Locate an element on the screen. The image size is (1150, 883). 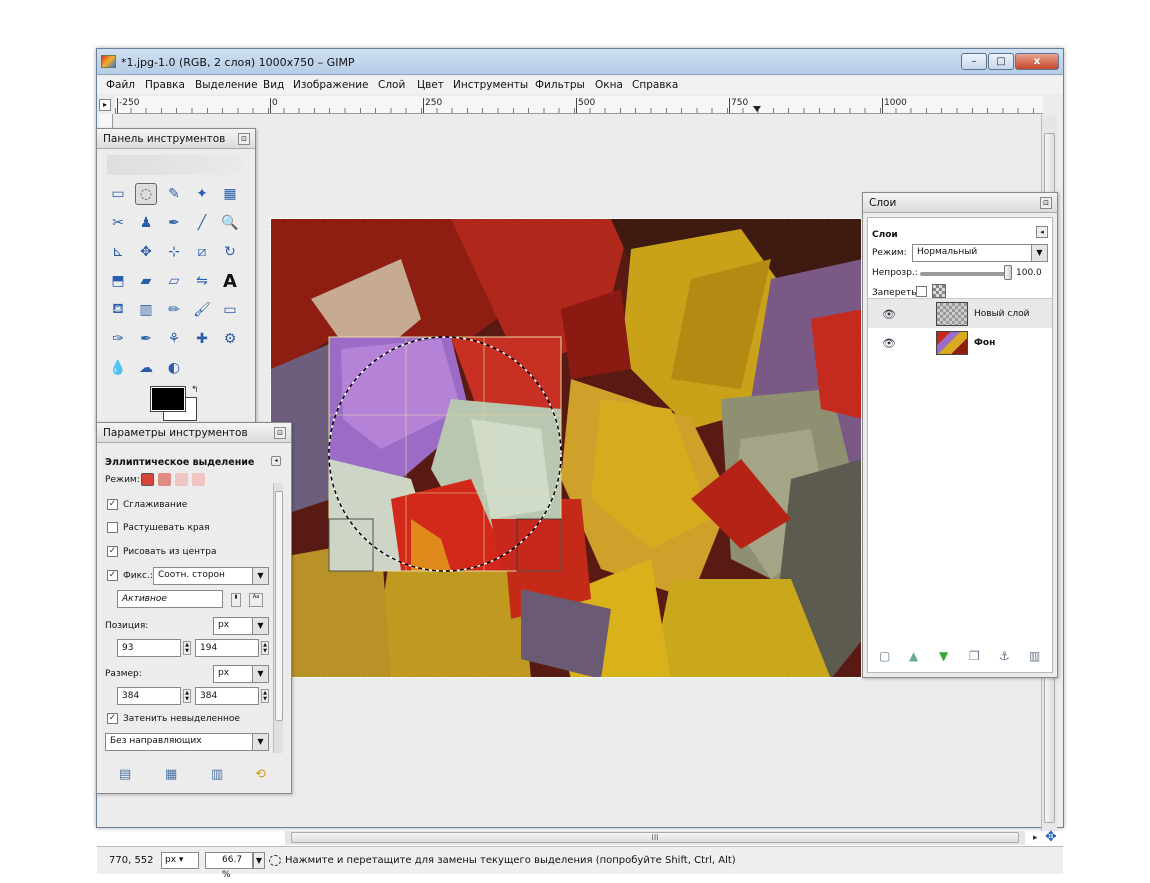
text-tool-icon: A is located at coordinates (230, 281).